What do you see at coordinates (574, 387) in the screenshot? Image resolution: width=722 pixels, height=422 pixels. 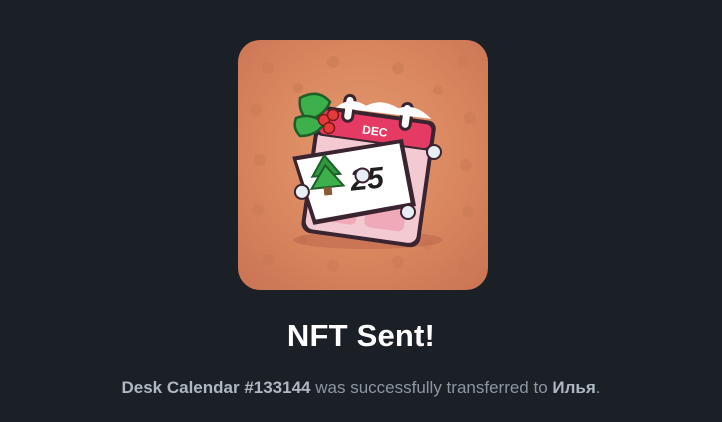 I see `recipient-name: Илья` at bounding box center [574, 387].